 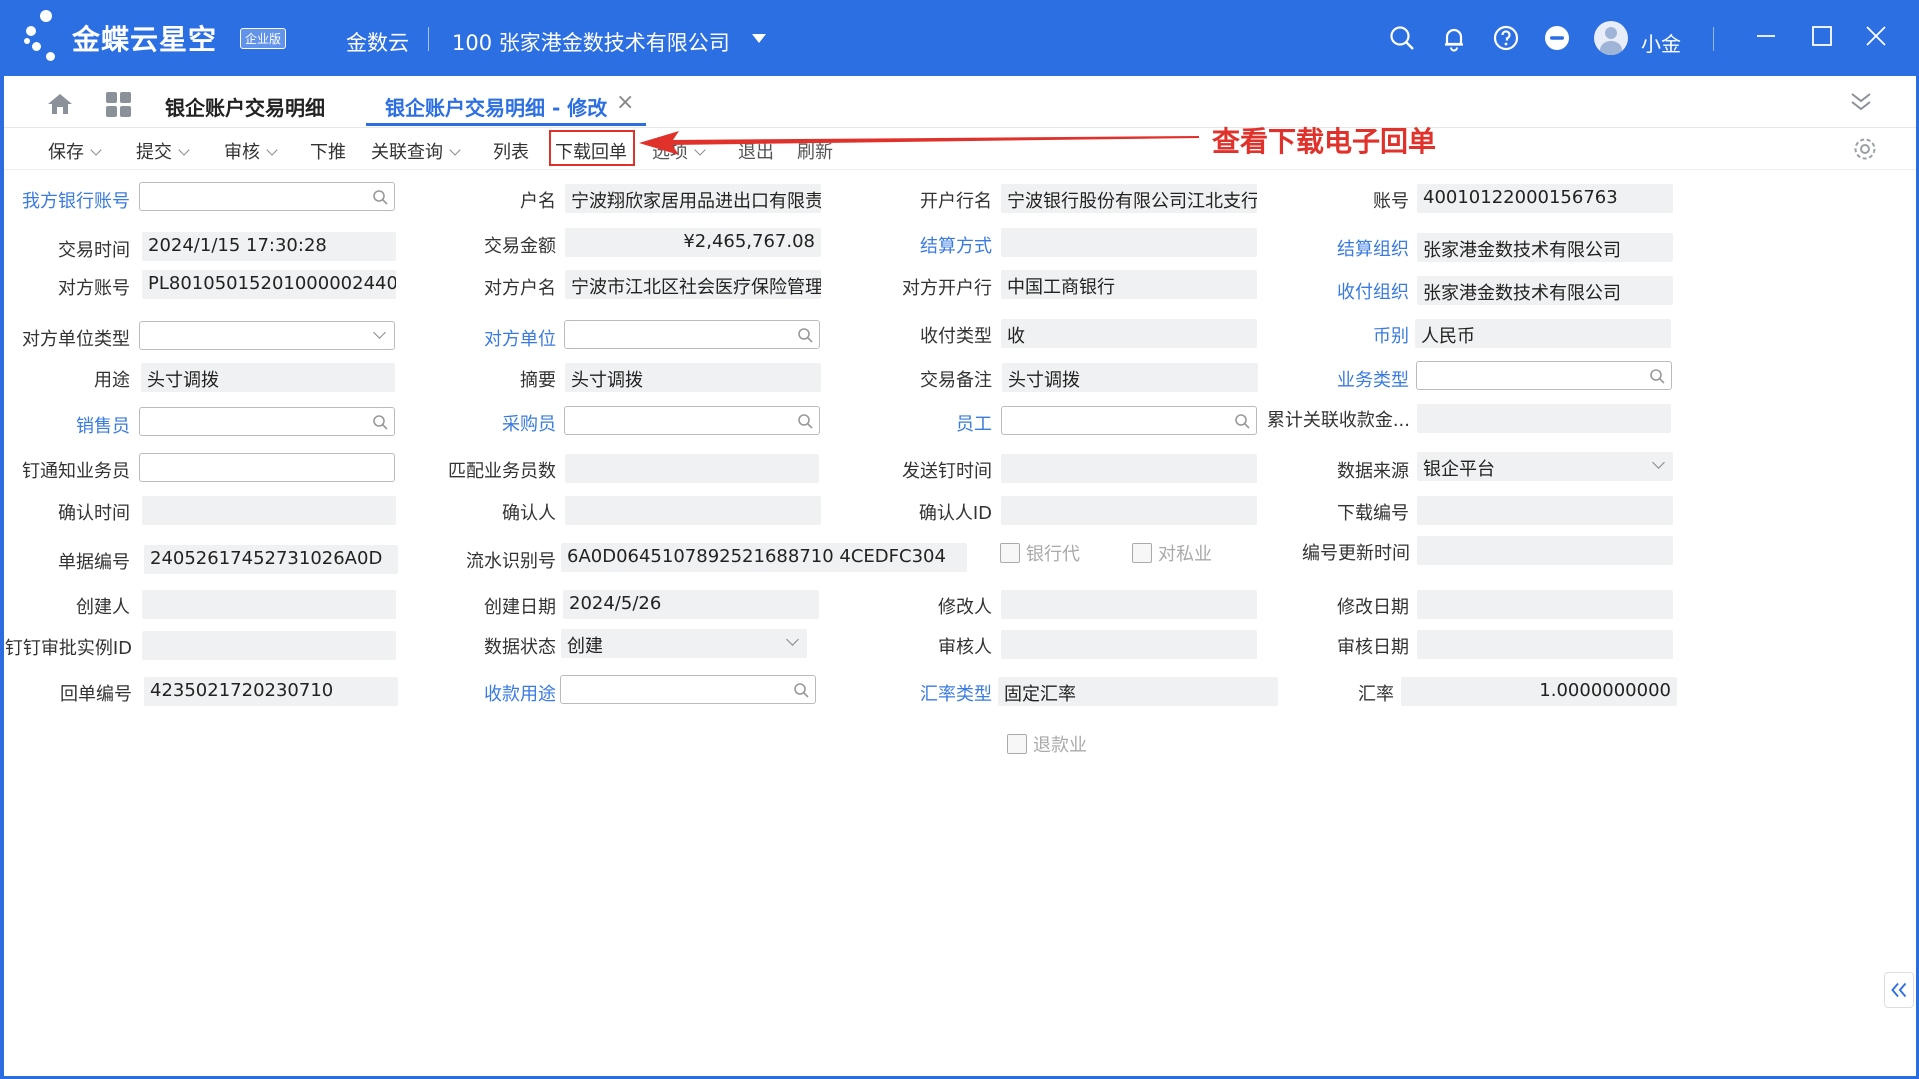 What do you see at coordinates (684, 643) in the screenshot?
I see `data-status-select: 创建` at bounding box center [684, 643].